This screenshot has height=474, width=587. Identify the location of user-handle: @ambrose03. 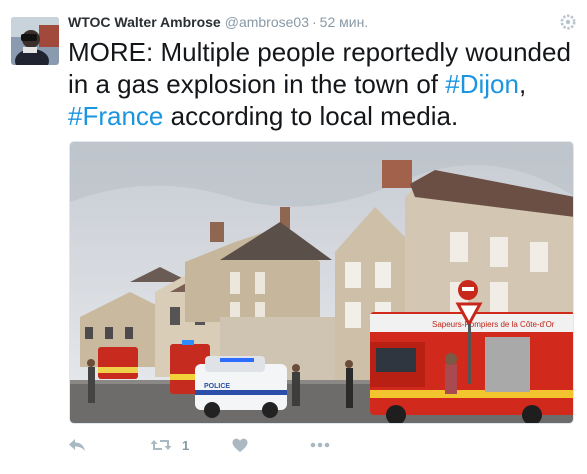
(267, 22).